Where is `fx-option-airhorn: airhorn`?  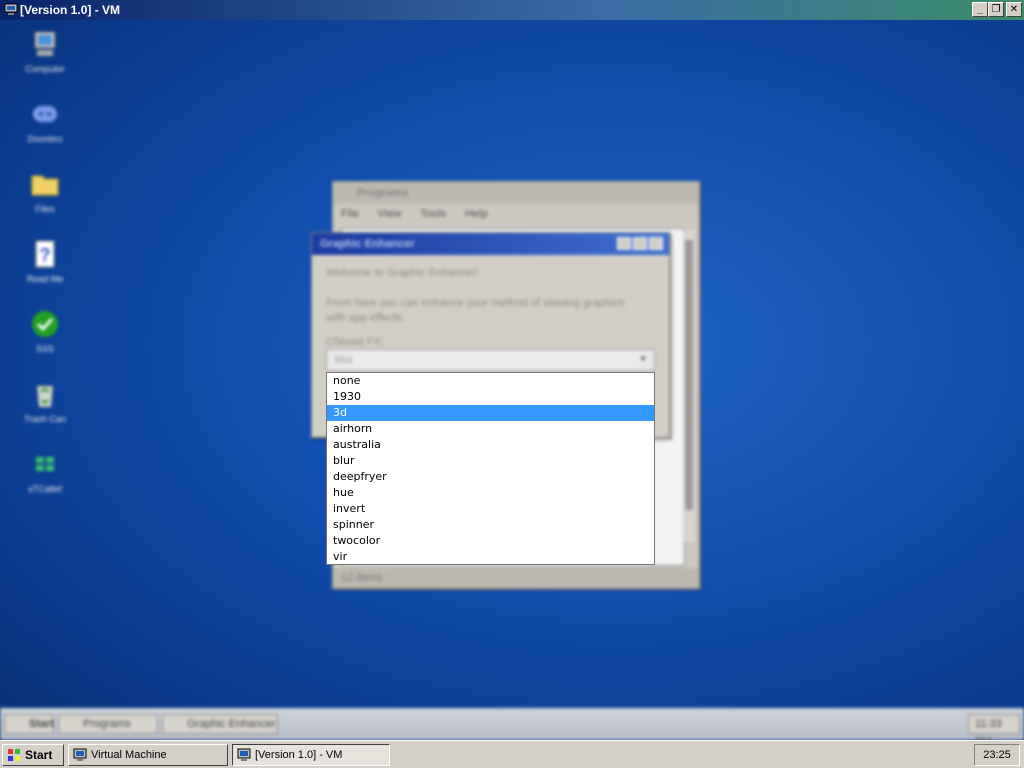
fx-option-airhorn: airhorn is located at coordinates (490, 429).